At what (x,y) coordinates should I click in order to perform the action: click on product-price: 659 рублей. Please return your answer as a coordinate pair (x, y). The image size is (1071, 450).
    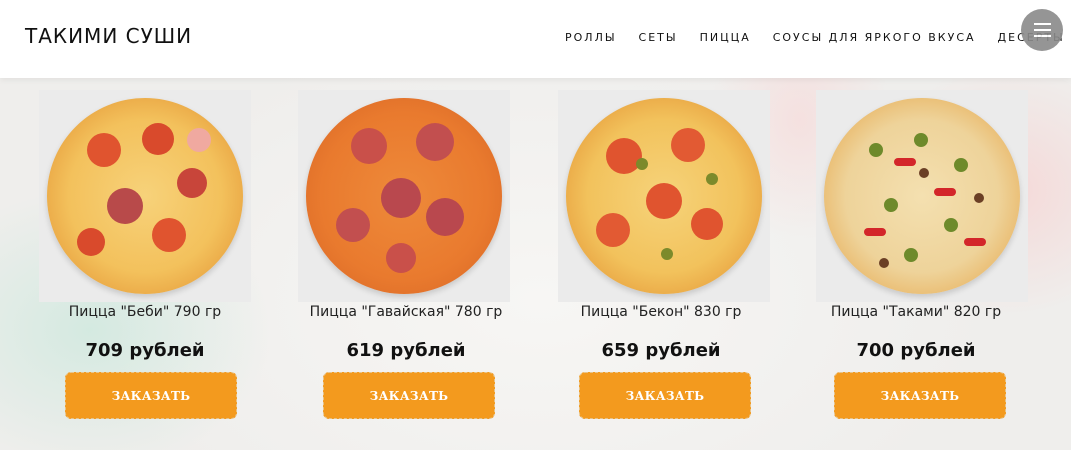
    Looking at the image, I should click on (661, 350).